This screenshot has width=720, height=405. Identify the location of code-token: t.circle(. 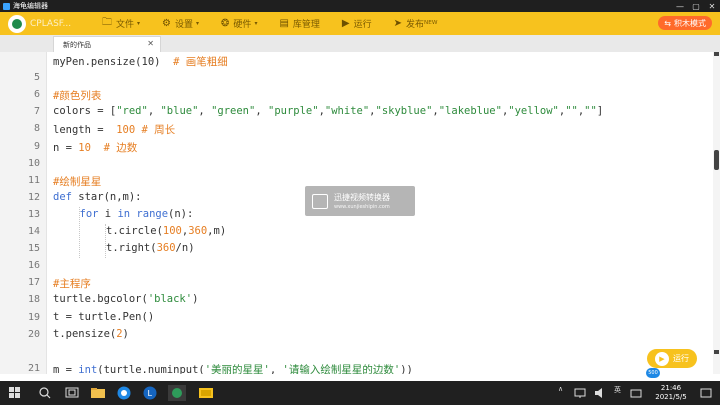
(134, 231).